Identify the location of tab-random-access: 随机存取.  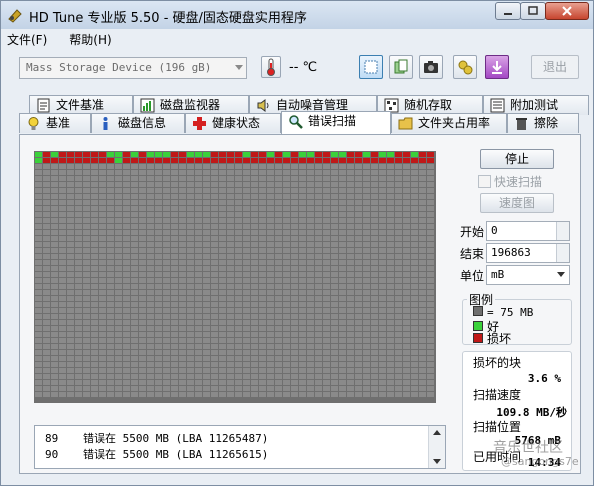
(430, 105).